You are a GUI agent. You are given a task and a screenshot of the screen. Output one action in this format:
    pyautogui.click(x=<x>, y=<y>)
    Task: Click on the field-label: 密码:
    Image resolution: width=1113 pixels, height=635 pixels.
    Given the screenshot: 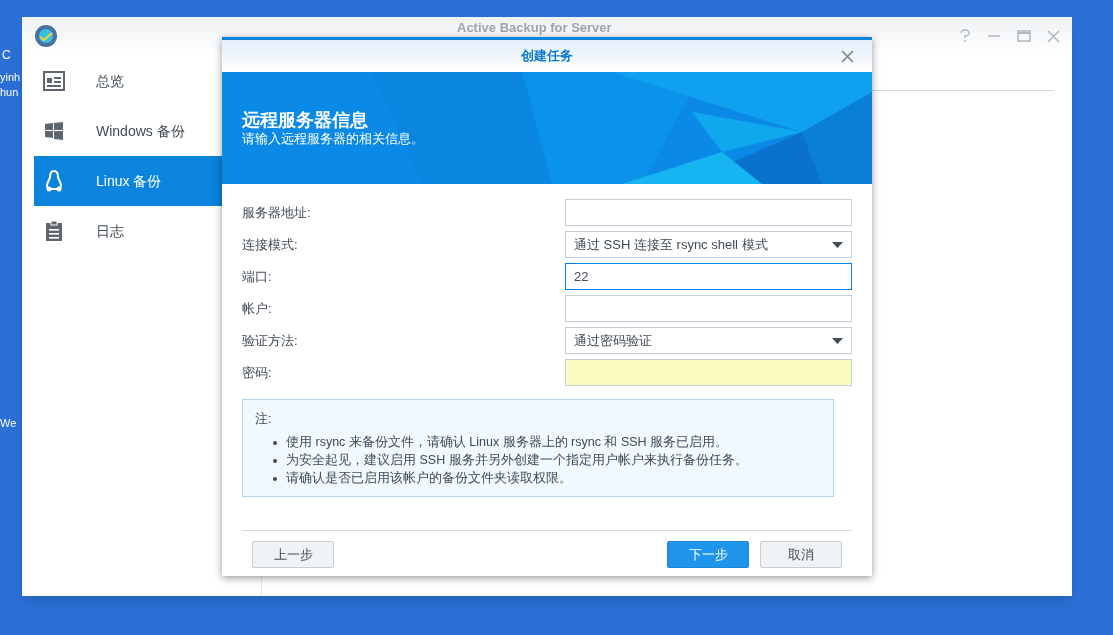 What is the action you would take?
    pyautogui.click(x=257, y=372)
    